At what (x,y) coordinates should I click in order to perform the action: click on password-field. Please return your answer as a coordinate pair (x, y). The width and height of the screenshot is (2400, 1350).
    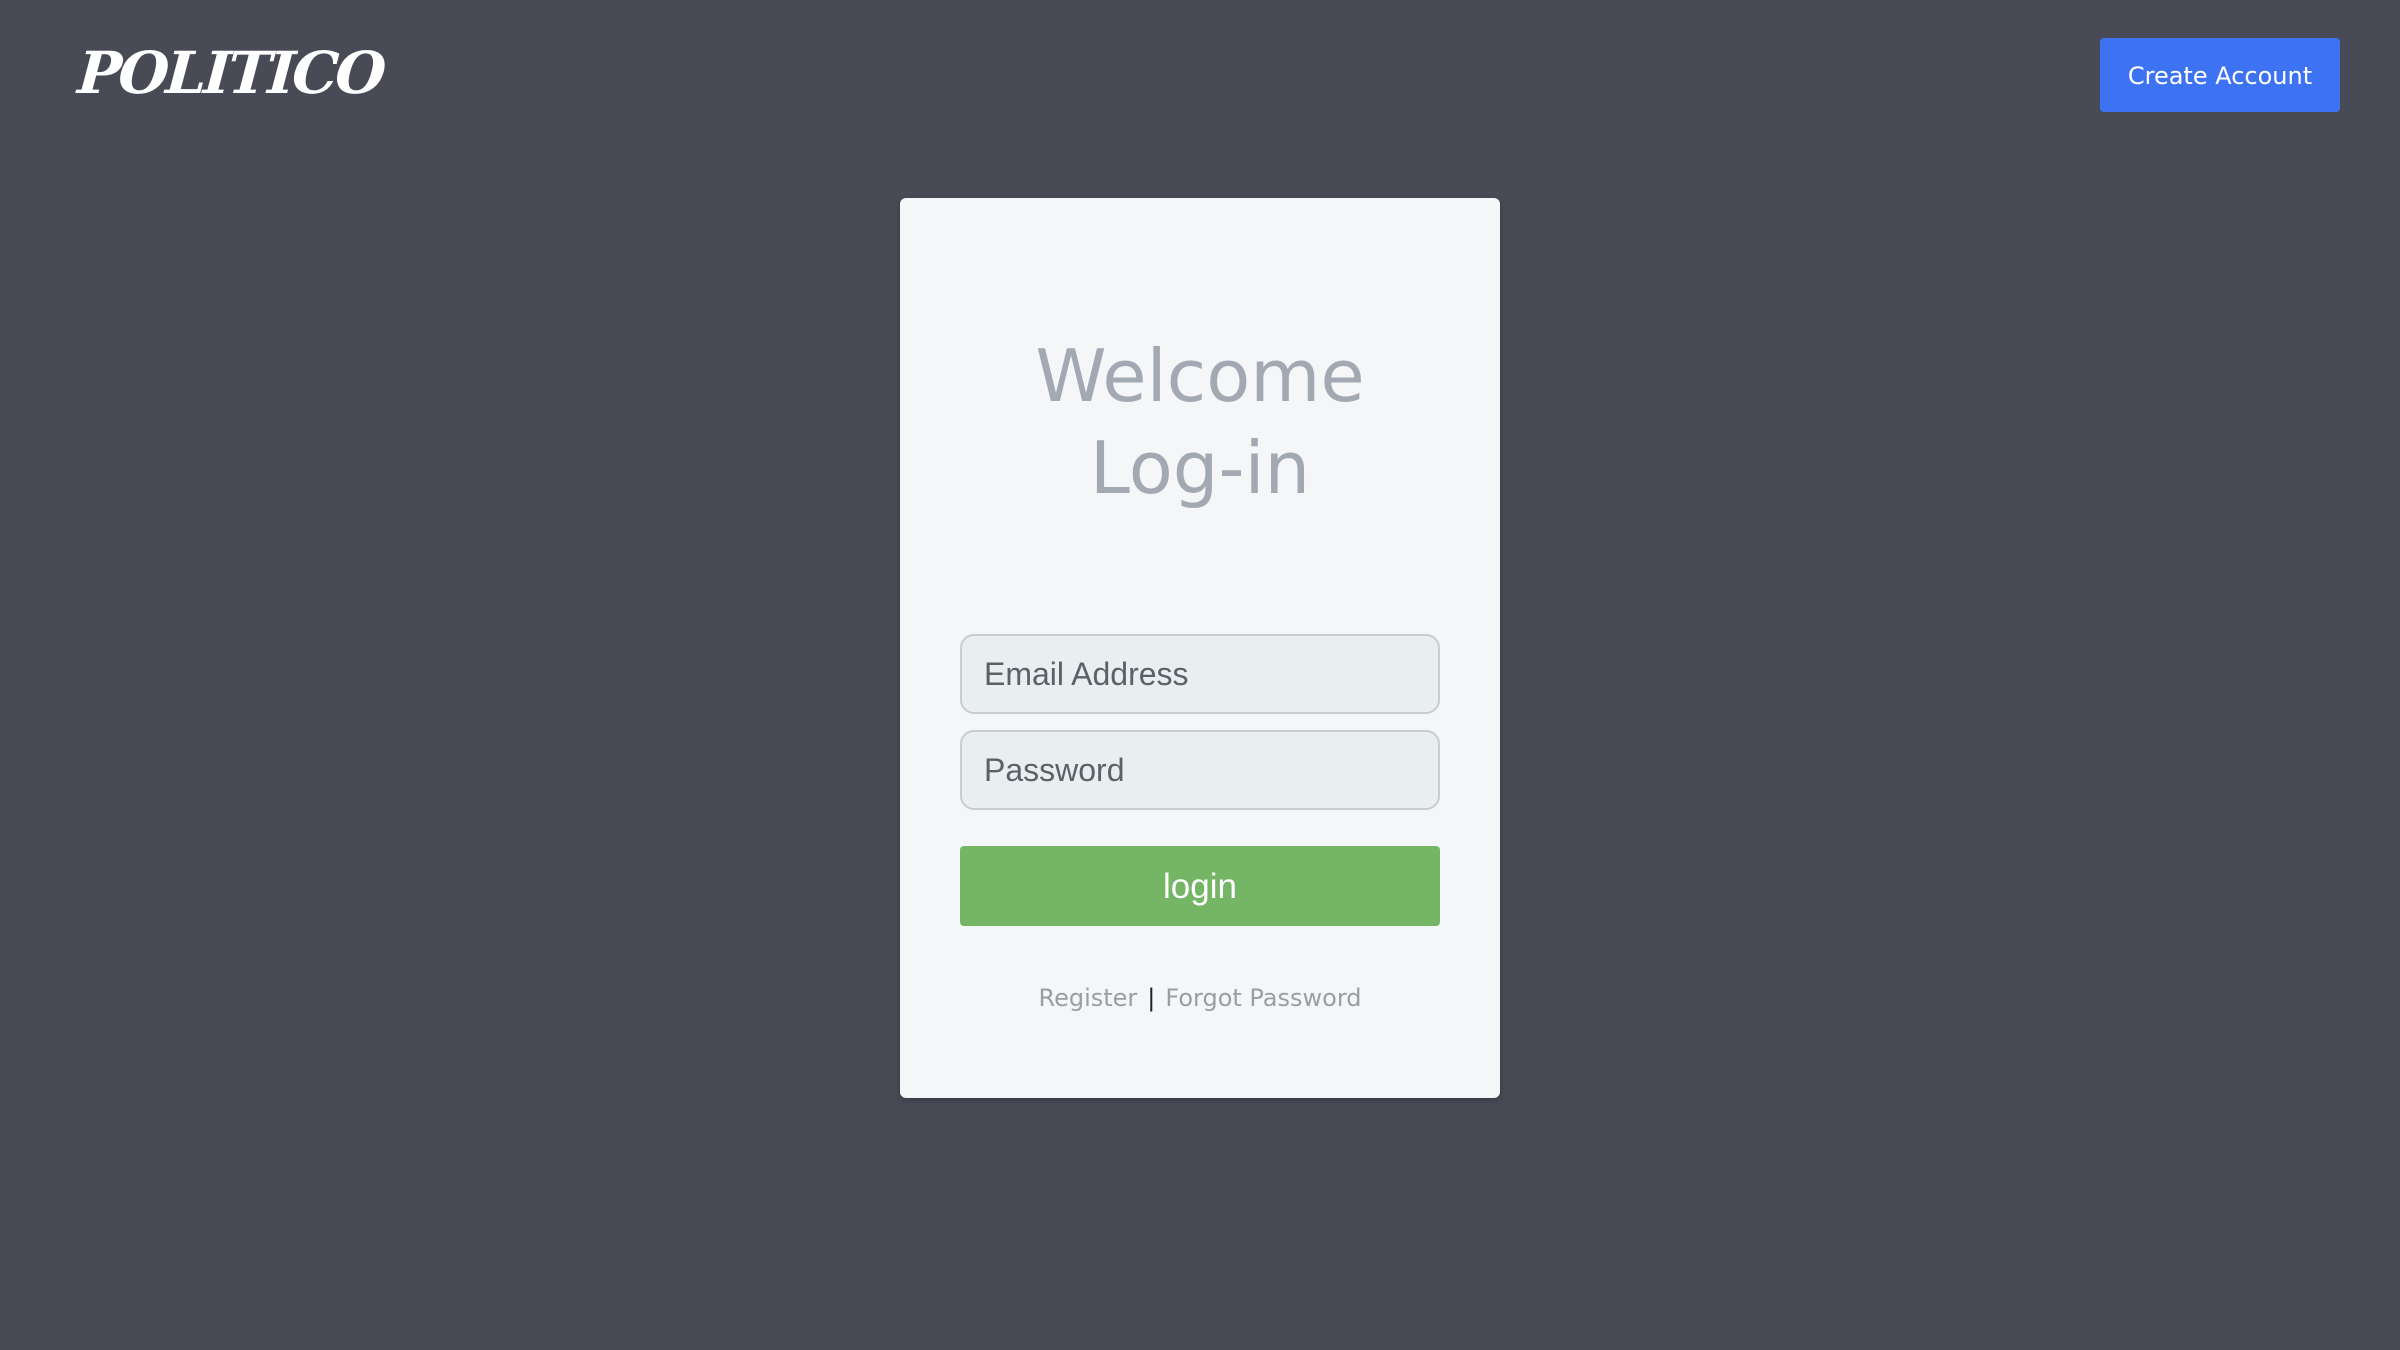
    Looking at the image, I should click on (1200, 770).